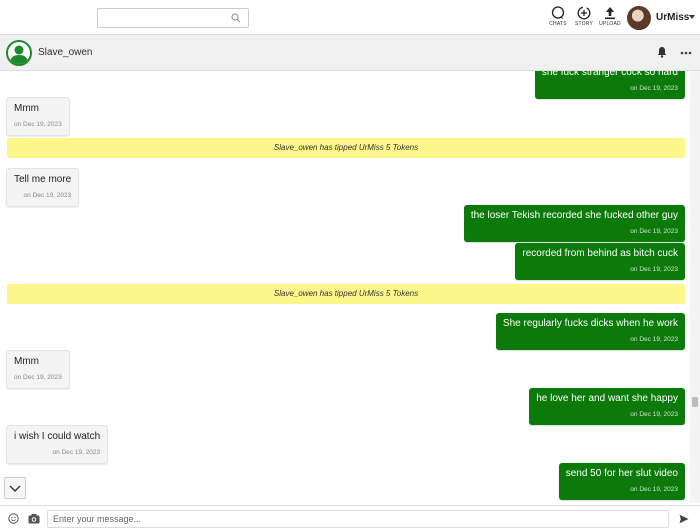  Describe the element at coordinates (610, 13) in the screenshot. I see `upload-icon` at that location.